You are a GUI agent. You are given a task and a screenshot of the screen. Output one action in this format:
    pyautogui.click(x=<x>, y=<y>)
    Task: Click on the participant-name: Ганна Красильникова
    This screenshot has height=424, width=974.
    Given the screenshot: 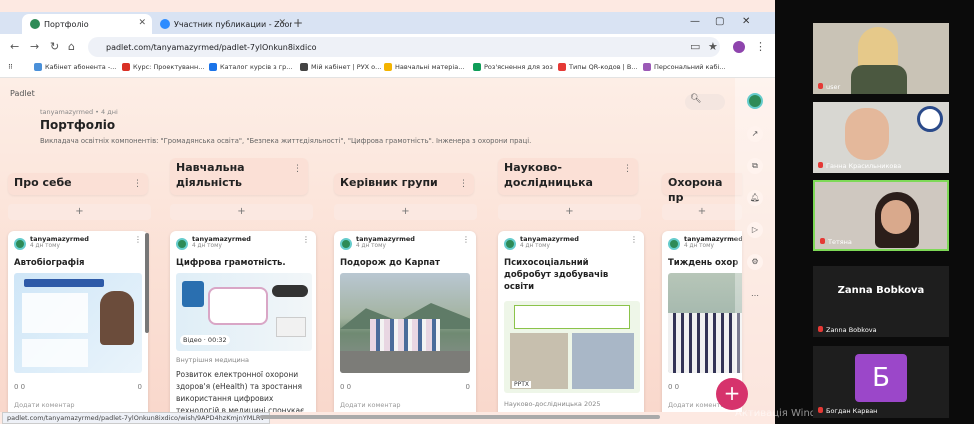 What is the action you would take?
    pyautogui.click(x=859, y=166)
    